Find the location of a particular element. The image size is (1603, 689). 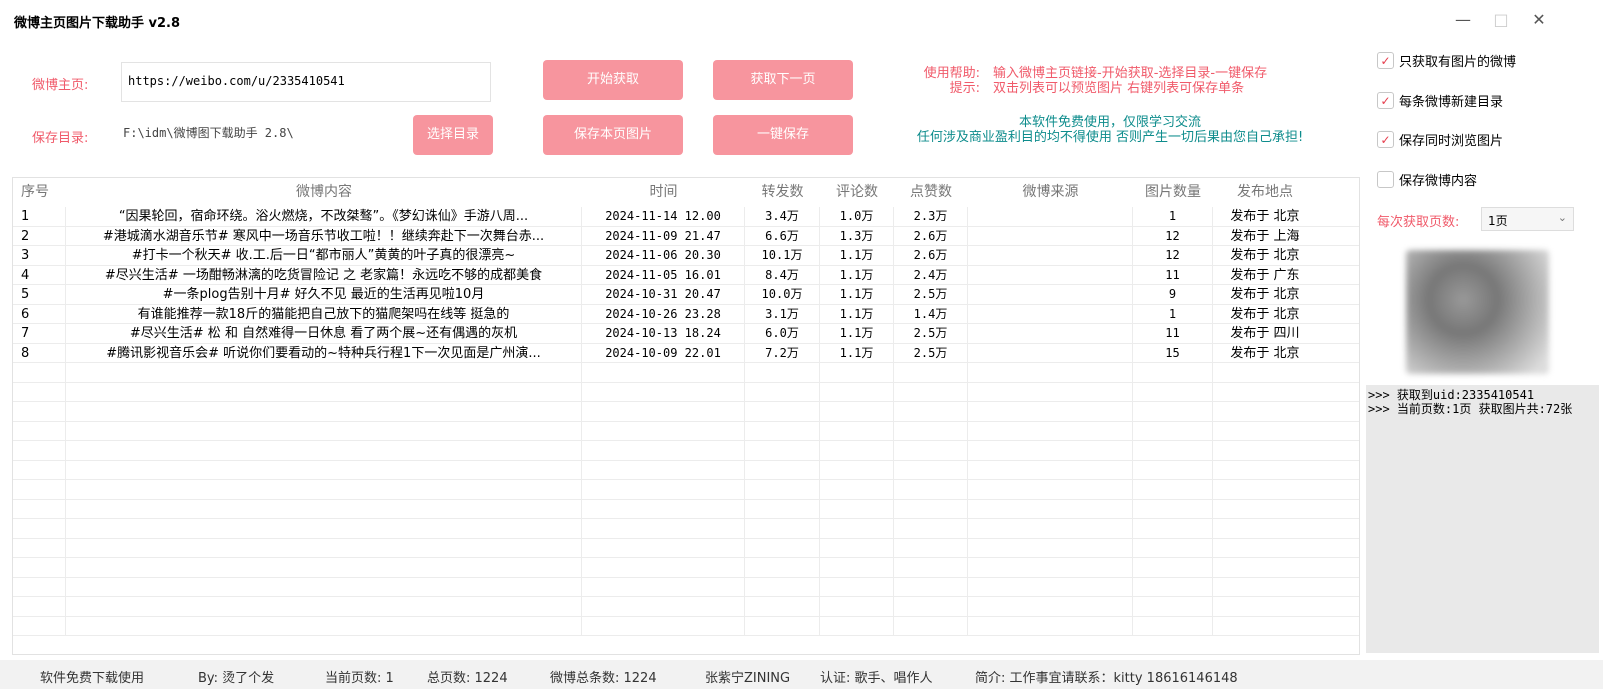

column-header: 评论数 is located at coordinates (857, 192).